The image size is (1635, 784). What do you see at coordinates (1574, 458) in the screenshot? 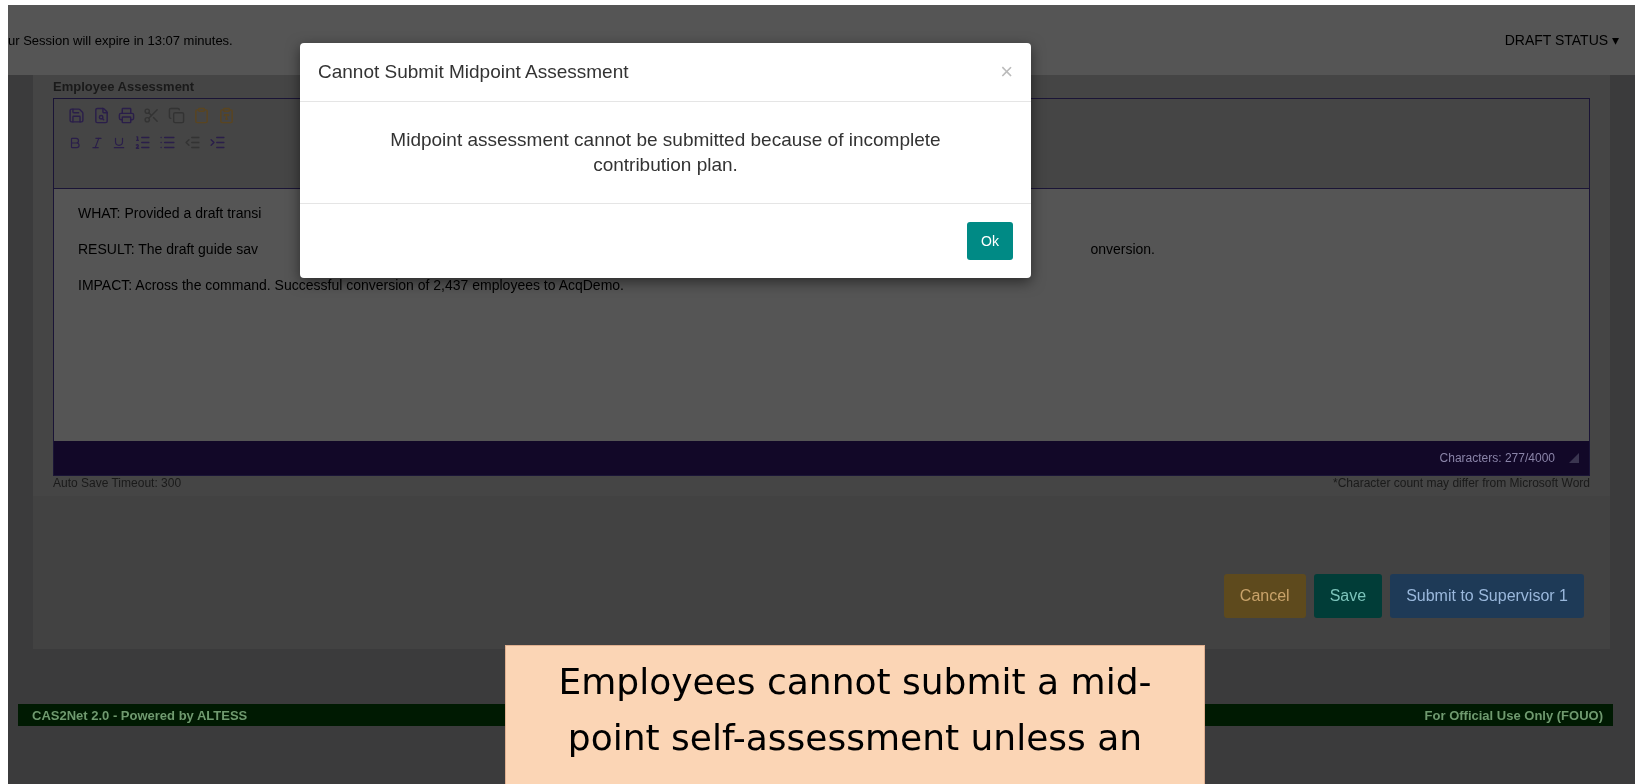
I see `resize-handle-icon` at bounding box center [1574, 458].